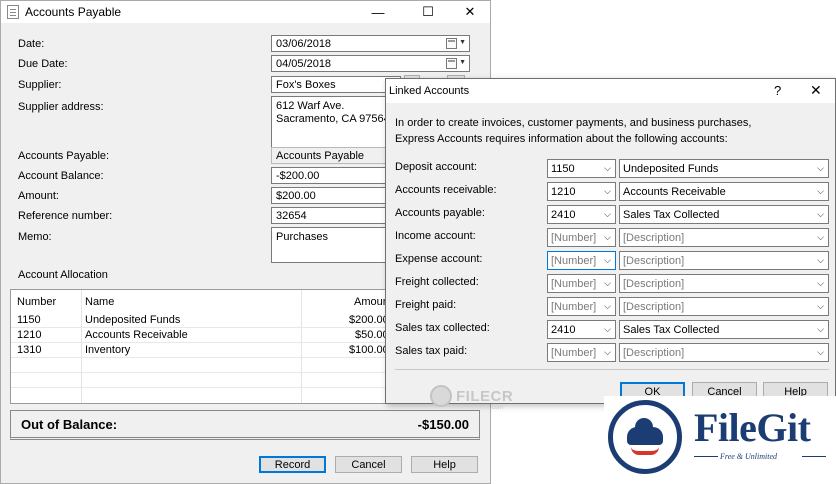 This screenshot has height=484, width=836. I want to click on cell-amount: $200.00, so click(369, 320).